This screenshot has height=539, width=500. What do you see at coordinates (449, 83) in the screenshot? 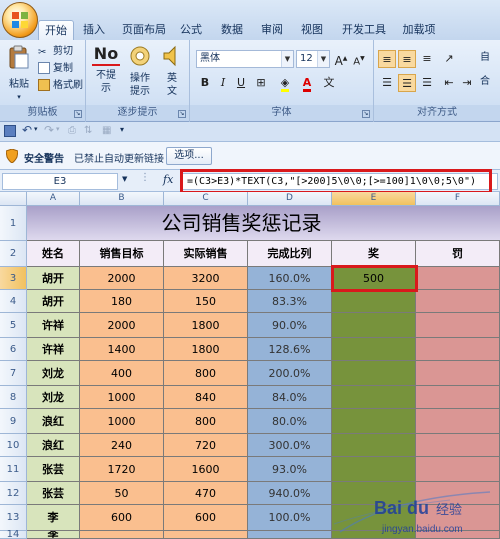
I see `indent-icon: ⇤` at bounding box center [449, 83].